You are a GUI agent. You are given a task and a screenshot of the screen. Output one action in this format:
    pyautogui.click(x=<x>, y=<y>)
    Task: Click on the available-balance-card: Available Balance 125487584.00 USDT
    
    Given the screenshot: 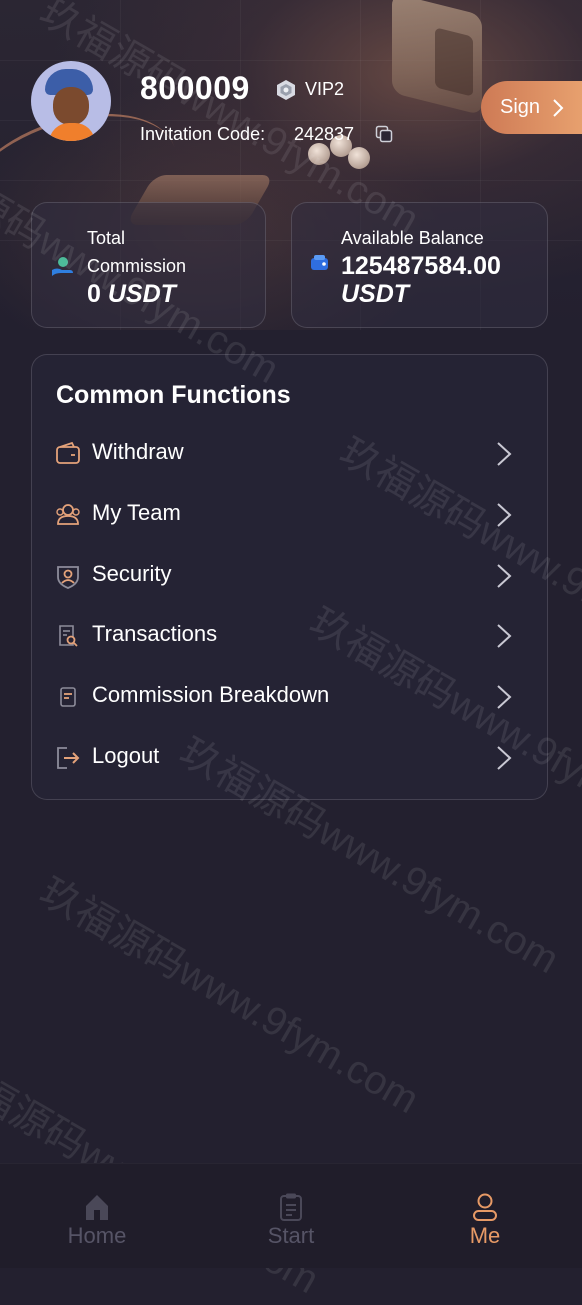 What is the action you would take?
    pyautogui.click(x=419, y=265)
    